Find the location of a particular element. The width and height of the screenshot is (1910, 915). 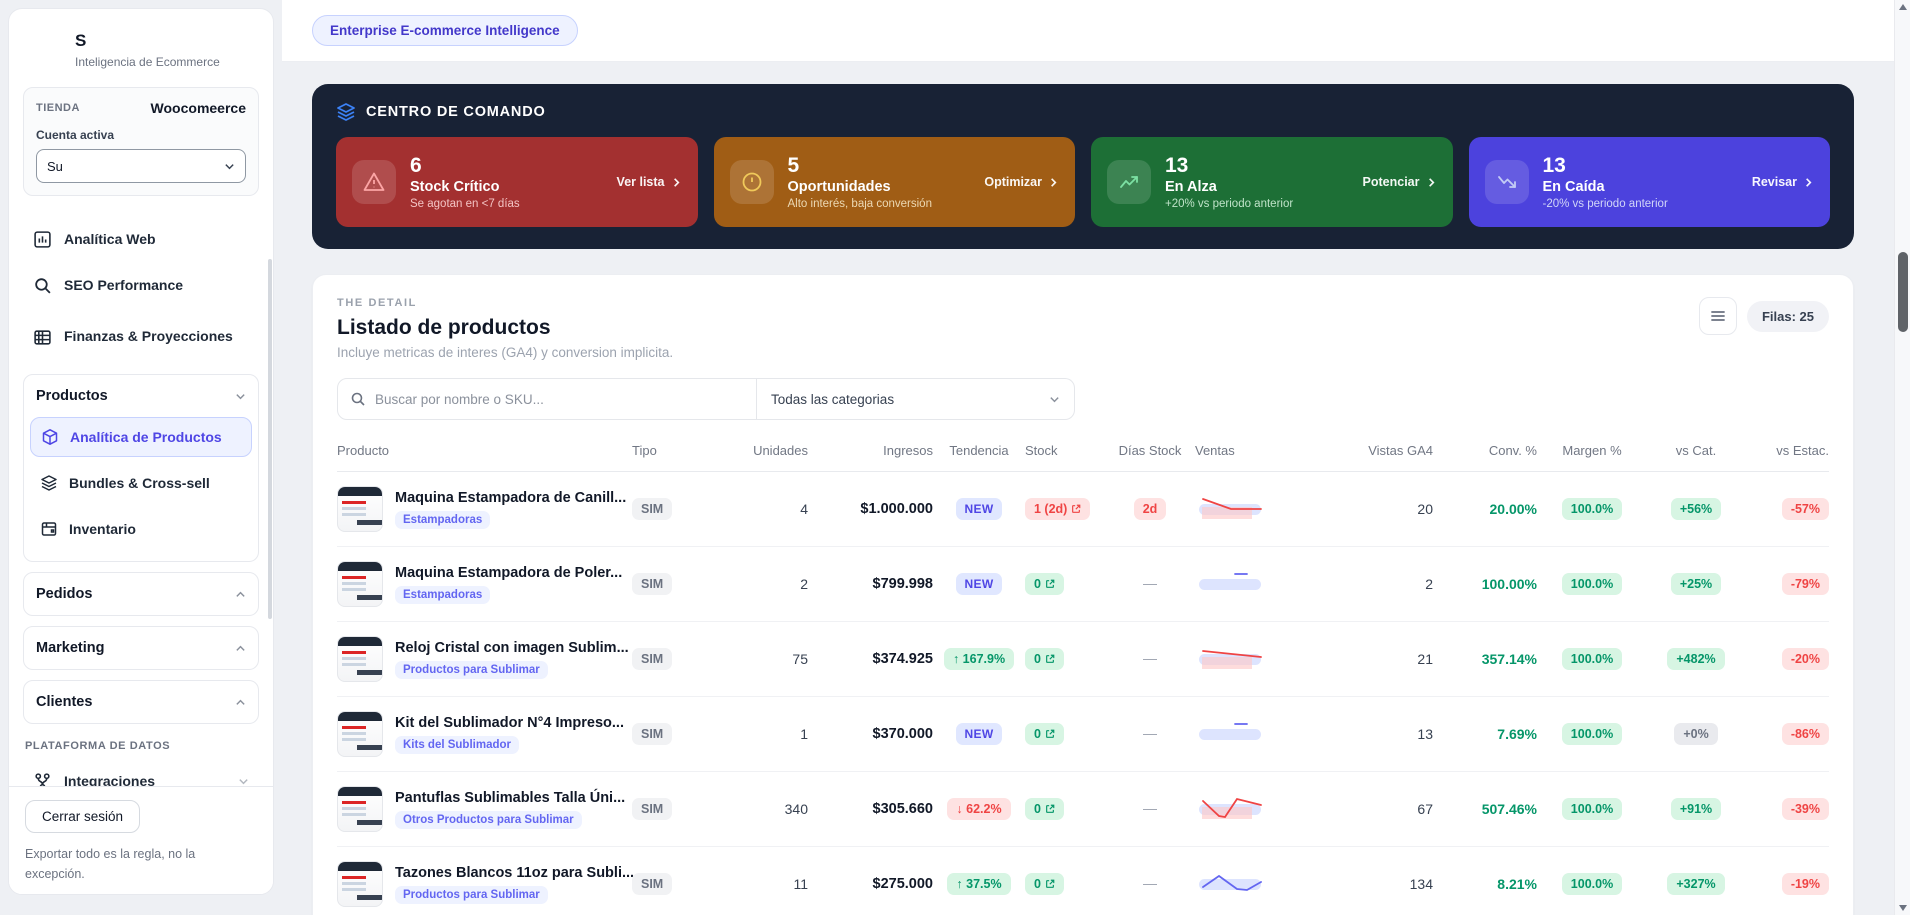

vs-estac-badge: -79% is located at coordinates (1805, 584).